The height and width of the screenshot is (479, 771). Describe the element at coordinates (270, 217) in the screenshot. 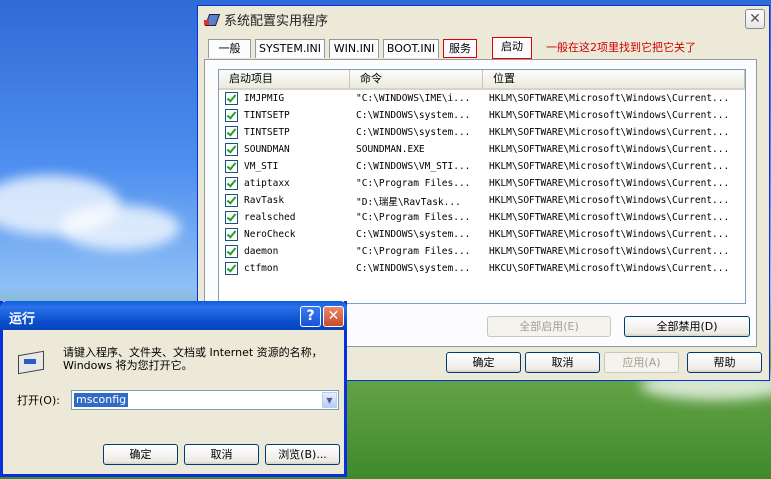

I see `startup-item-name: realsched` at that location.